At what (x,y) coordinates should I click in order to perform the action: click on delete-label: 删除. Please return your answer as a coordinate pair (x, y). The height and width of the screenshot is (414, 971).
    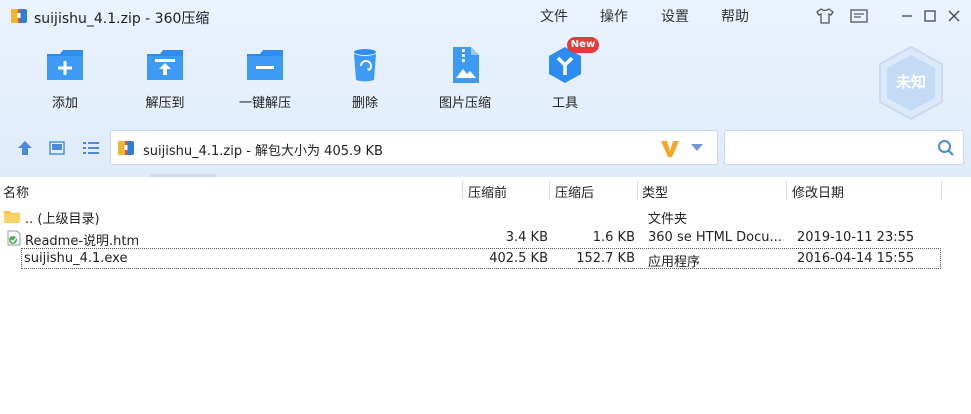
    Looking at the image, I should click on (364, 103).